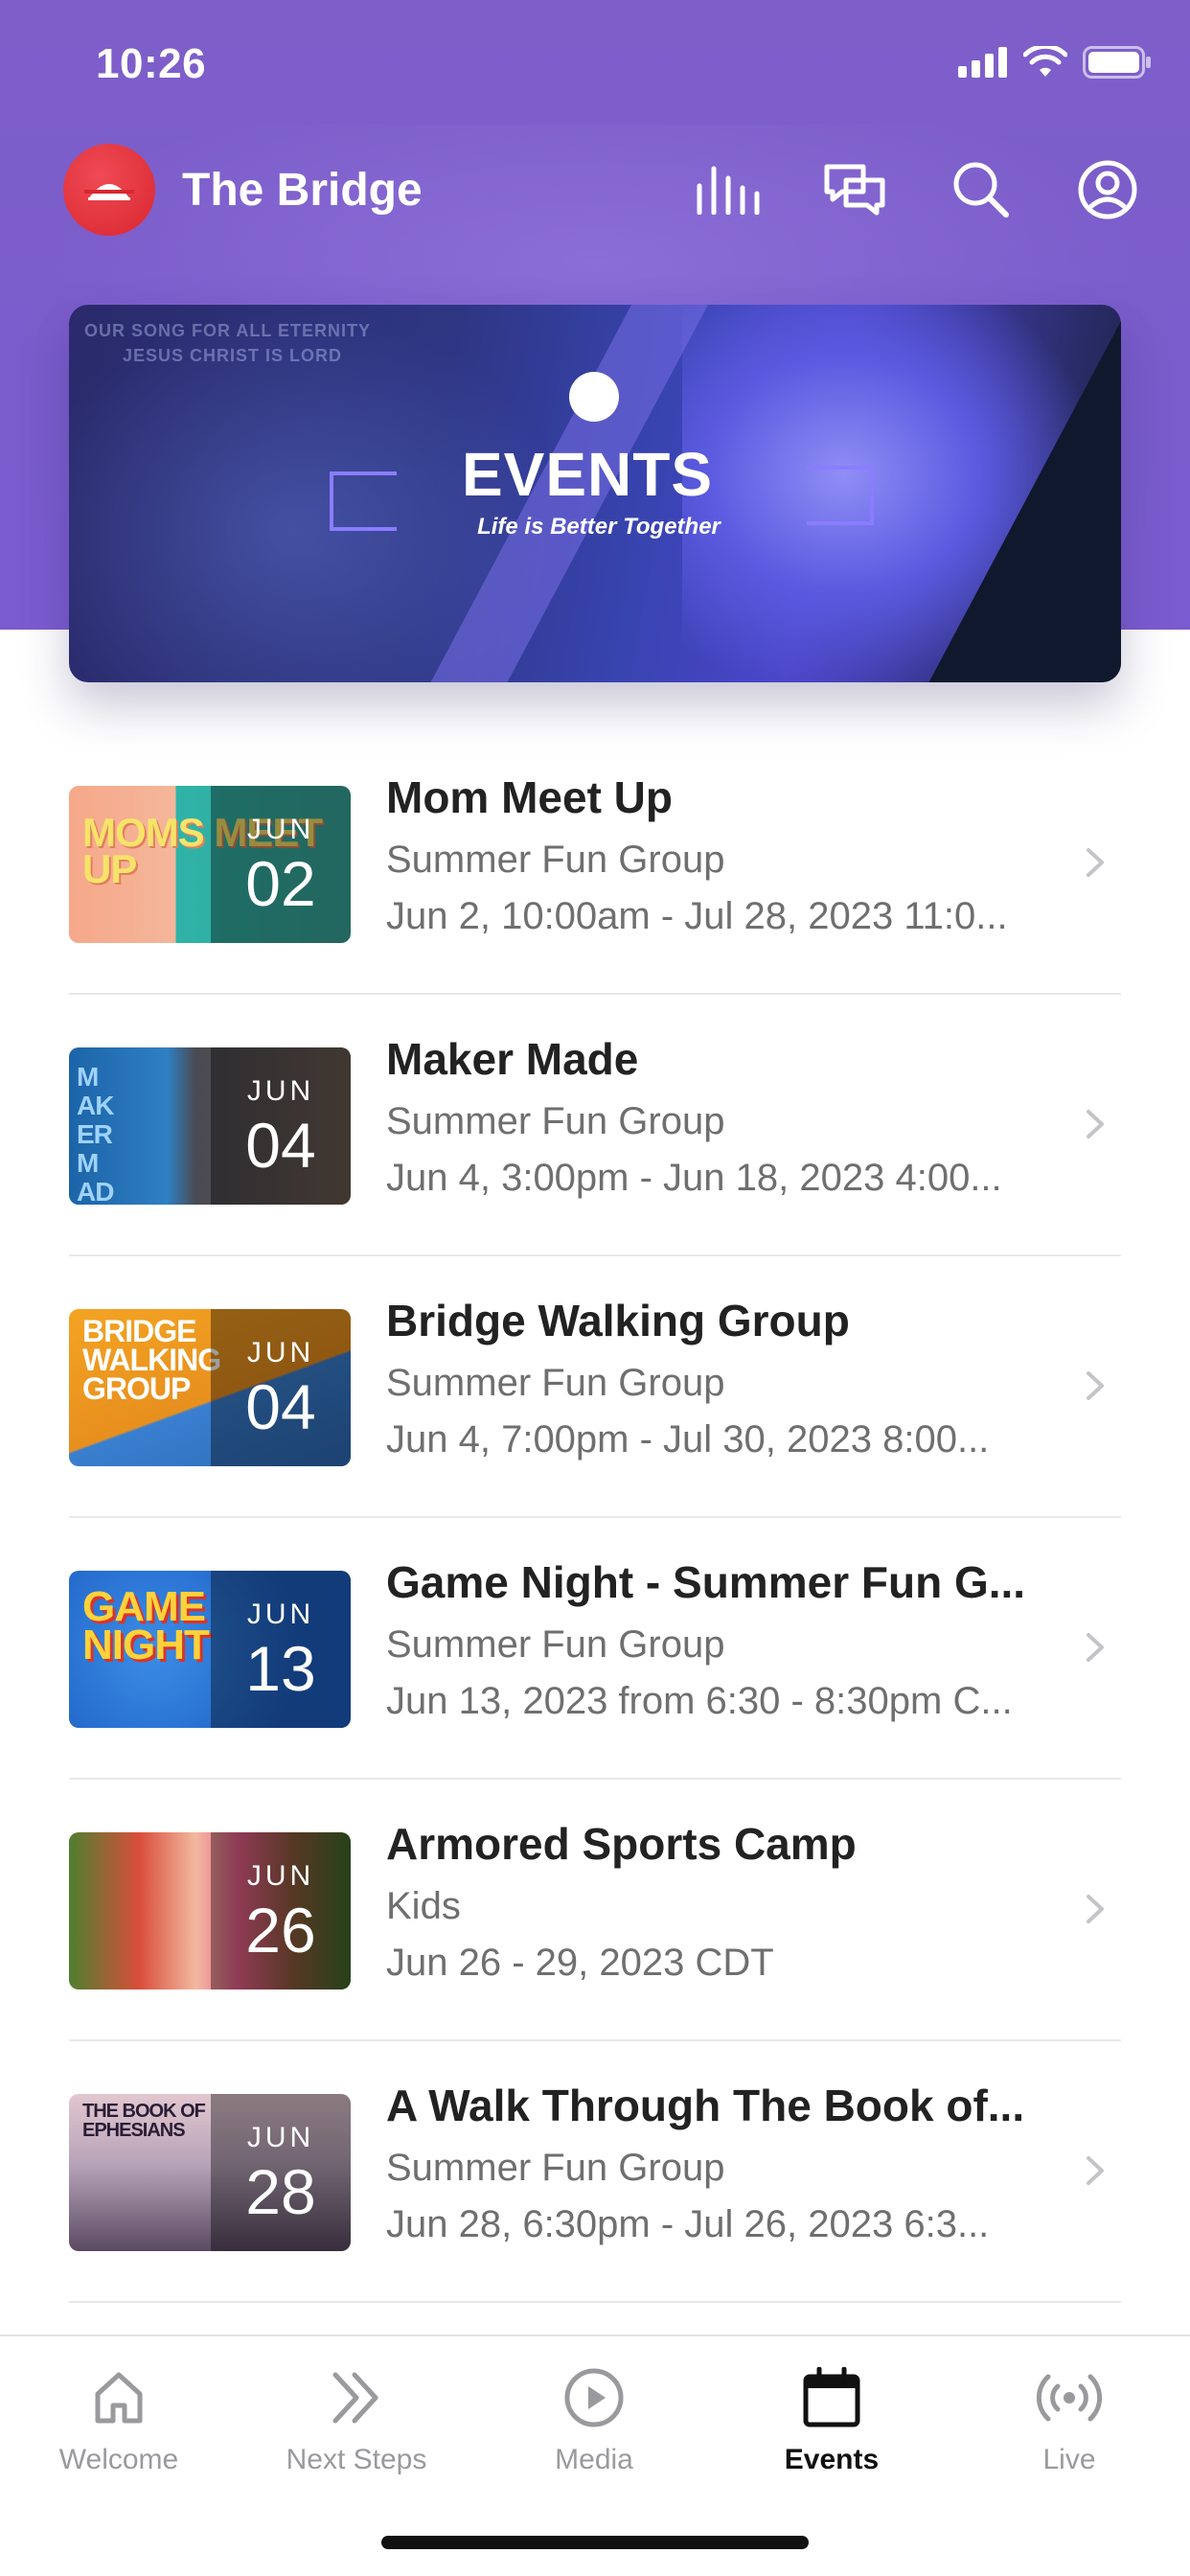 The width and height of the screenshot is (1190, 2576). What do you see at coordinates (580, 1963) in the screenshot?
I see `event-datetime: Jun 26 - 29, 2023 CDT` at bounding box center [580, 1963].